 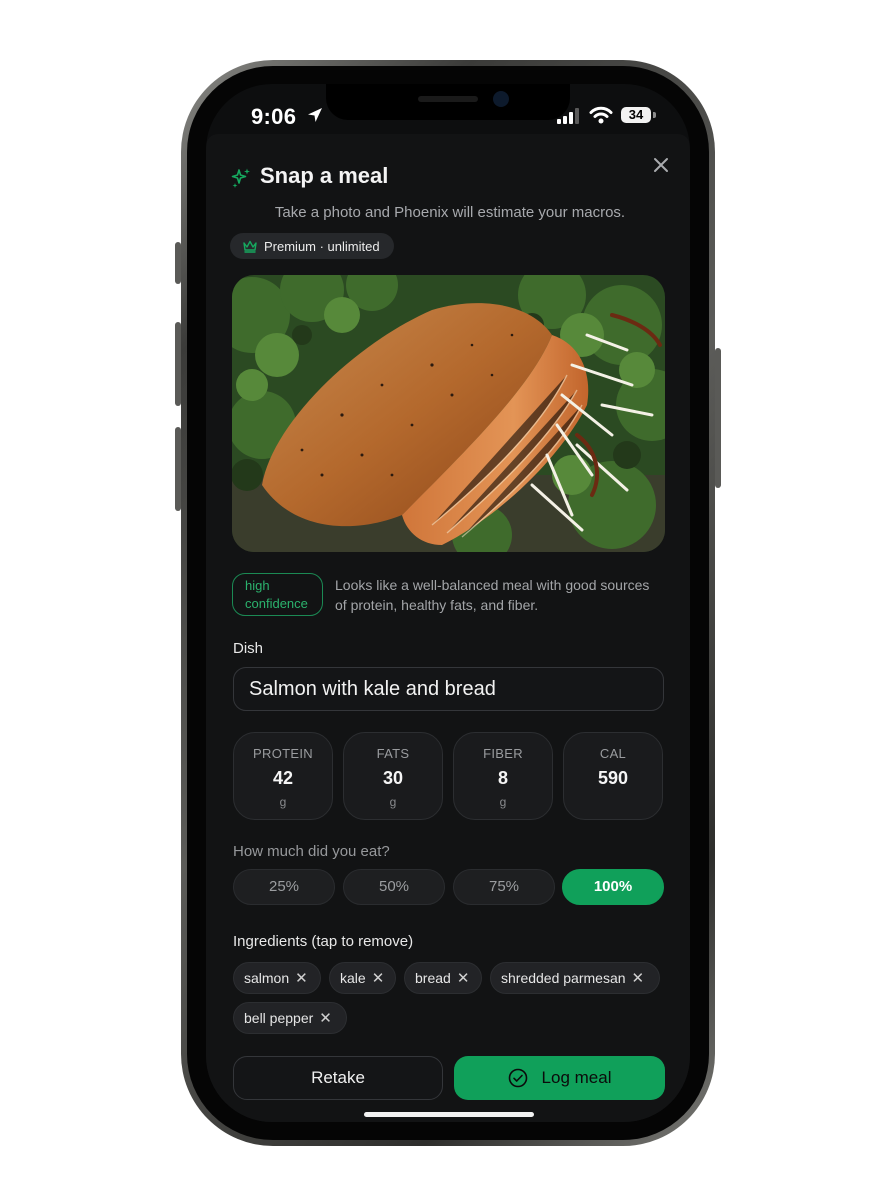 I want to click on premium-badge: Premium · unlimited, so click(x=312, y=246).